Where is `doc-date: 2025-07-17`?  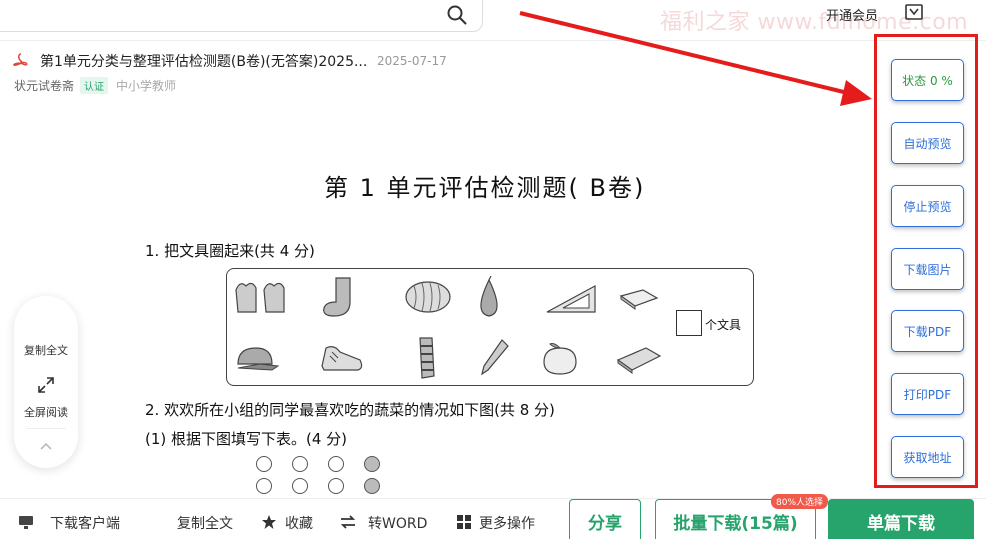 doc-date: 2025-07-17 is located at coordinates (412, 61).